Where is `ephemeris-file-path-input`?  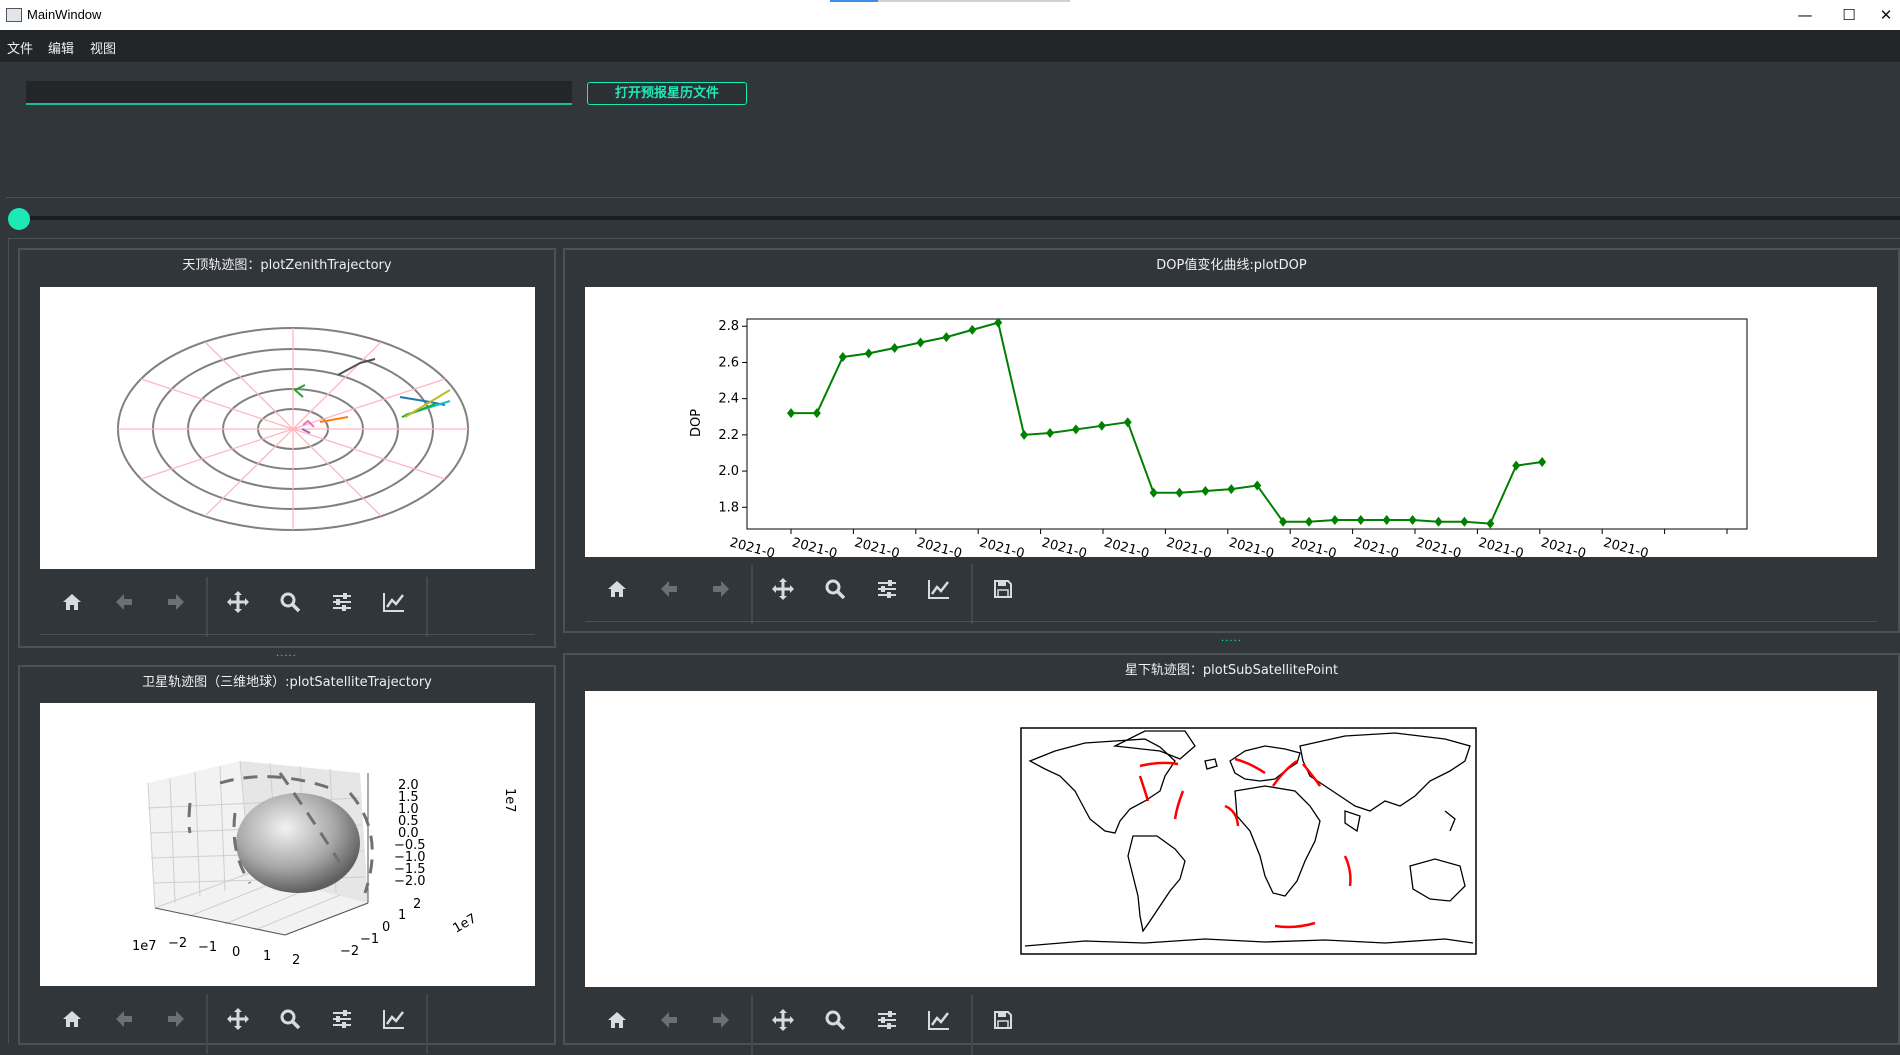
ephemeris-file-path-input is located at coordinates (299, 93).